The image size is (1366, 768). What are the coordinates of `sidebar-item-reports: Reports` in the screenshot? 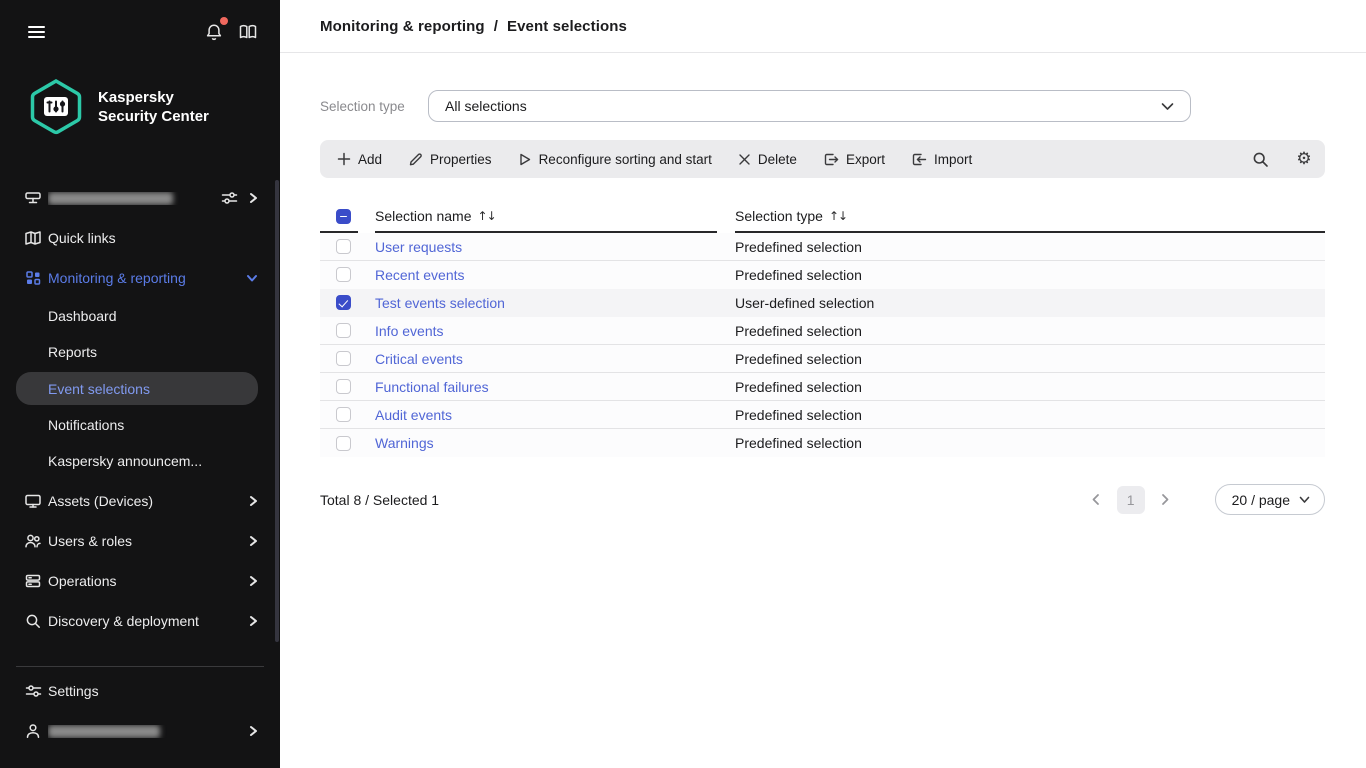 It's located at (140, 352).